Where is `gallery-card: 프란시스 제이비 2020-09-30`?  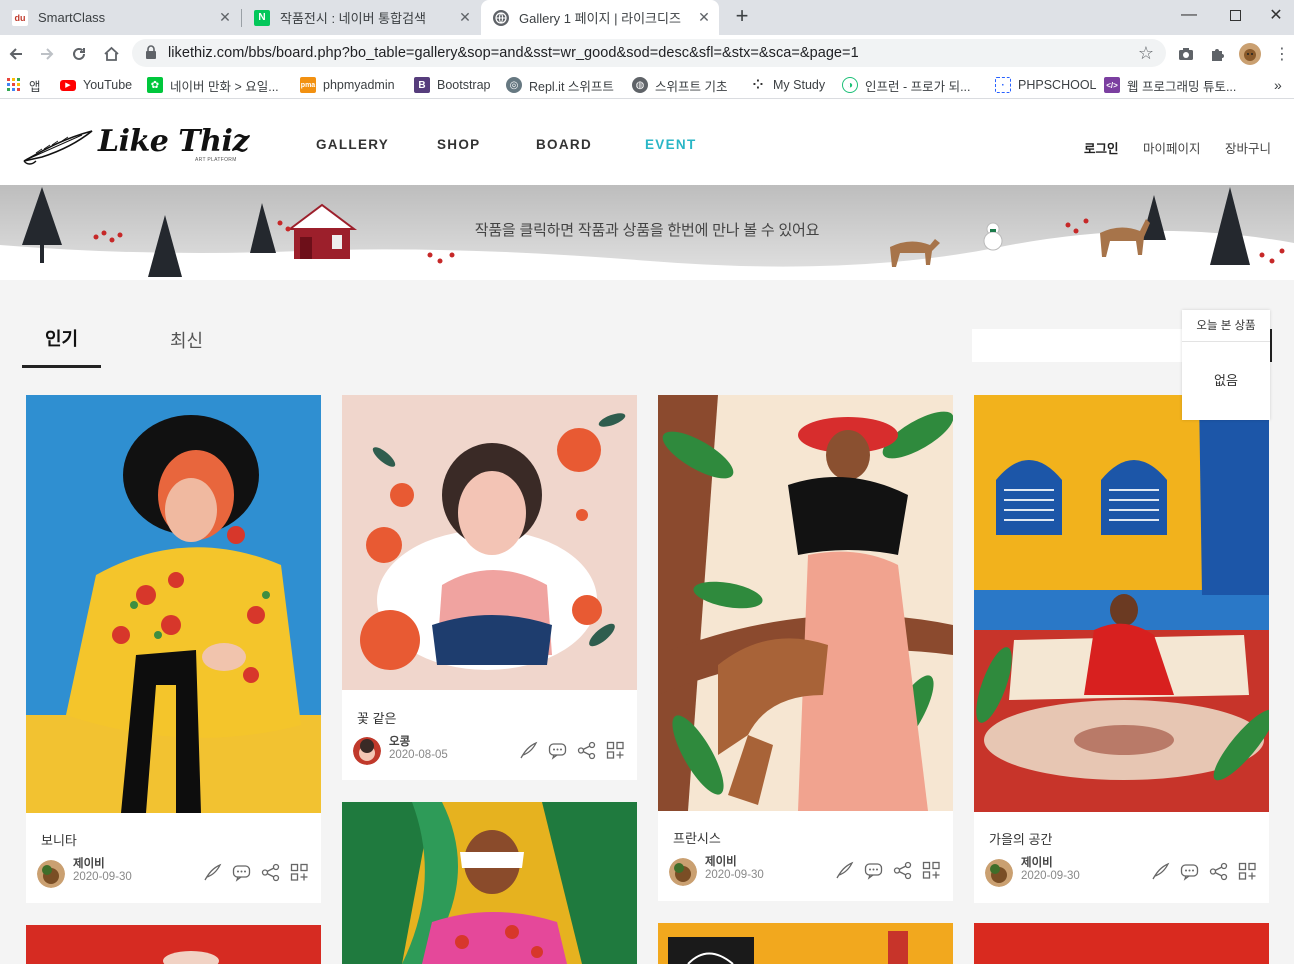
gallery-card: 프란시스 제이비 2020-09-30 is located at coordinates (805, 648).